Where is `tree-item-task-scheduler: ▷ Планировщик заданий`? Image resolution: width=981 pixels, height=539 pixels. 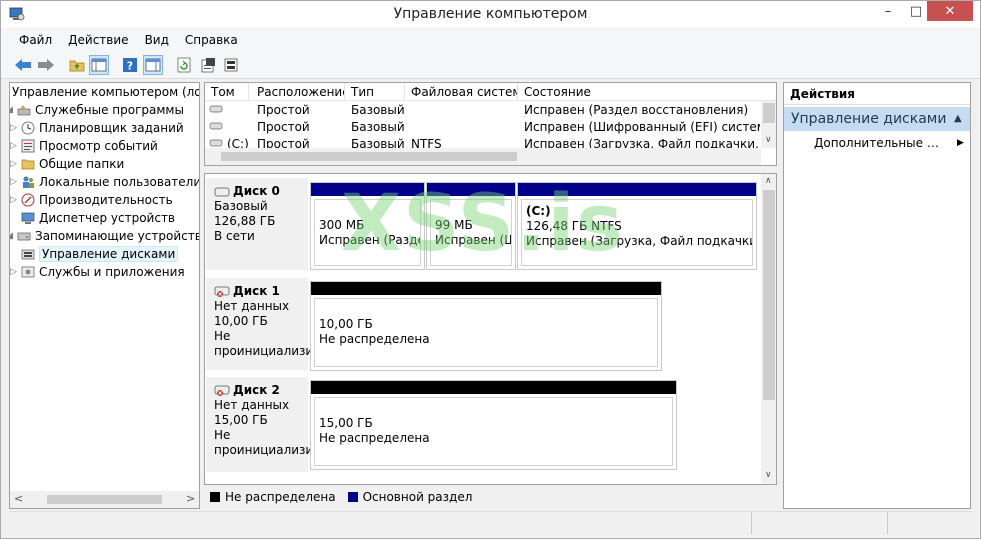 tree-item-task-scheduler: ▷ Планировщик заданий is located at coordinates (97, 128).